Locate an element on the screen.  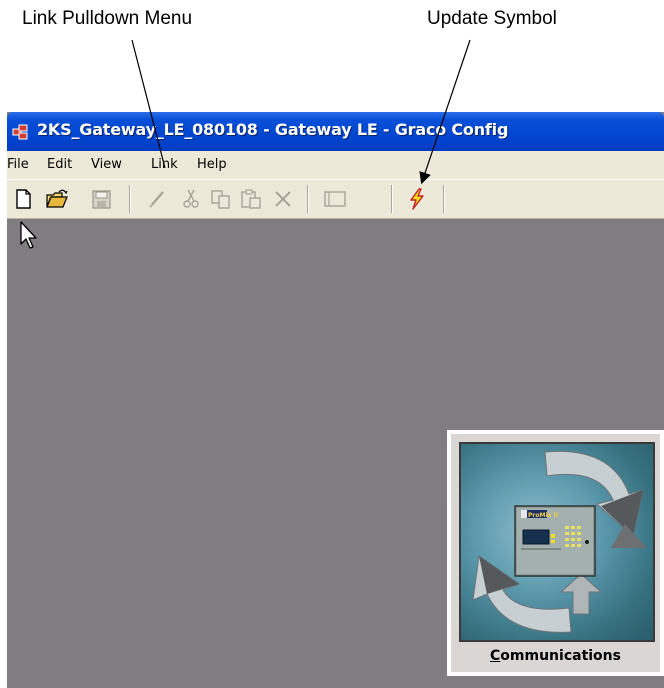
delete-icon is located at coordinates (283, 199).